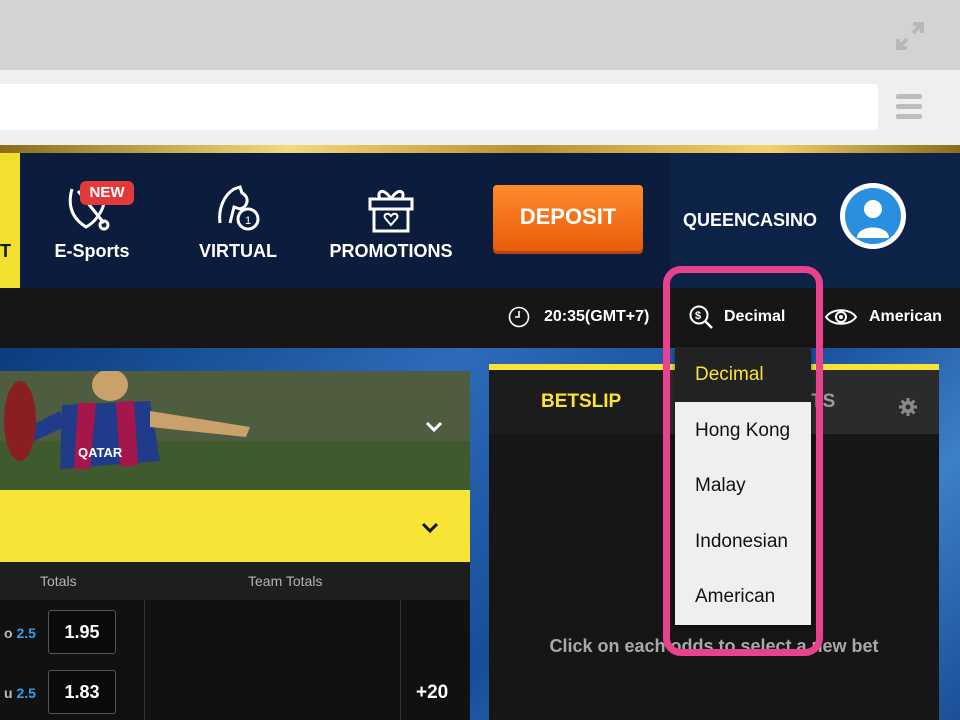 This screenshot has height=720, width=960. Describe the element at coordinates (238, 251) in the screenshot. I see `nav-virtual-label: VIRTUAL` at that location.